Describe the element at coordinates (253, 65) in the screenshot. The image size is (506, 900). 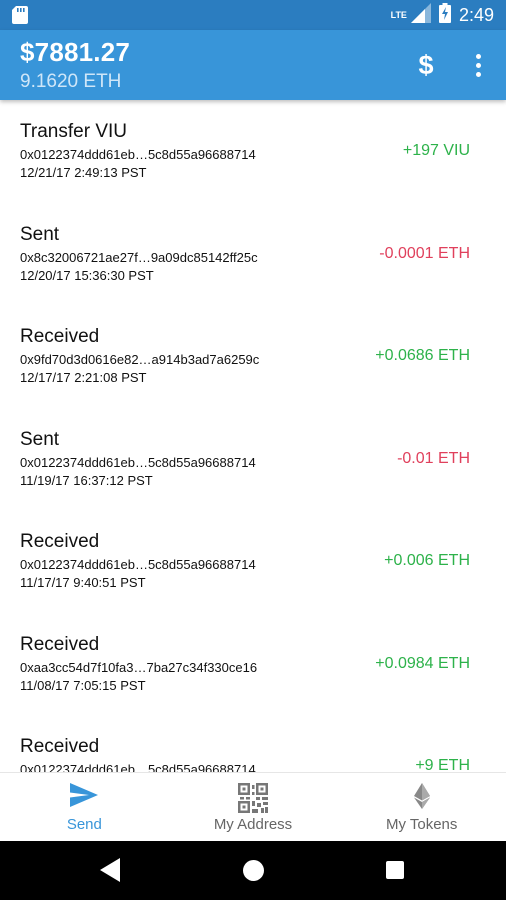
I see `app-bar: $7881.27 9.1620 ETH $` at that location.